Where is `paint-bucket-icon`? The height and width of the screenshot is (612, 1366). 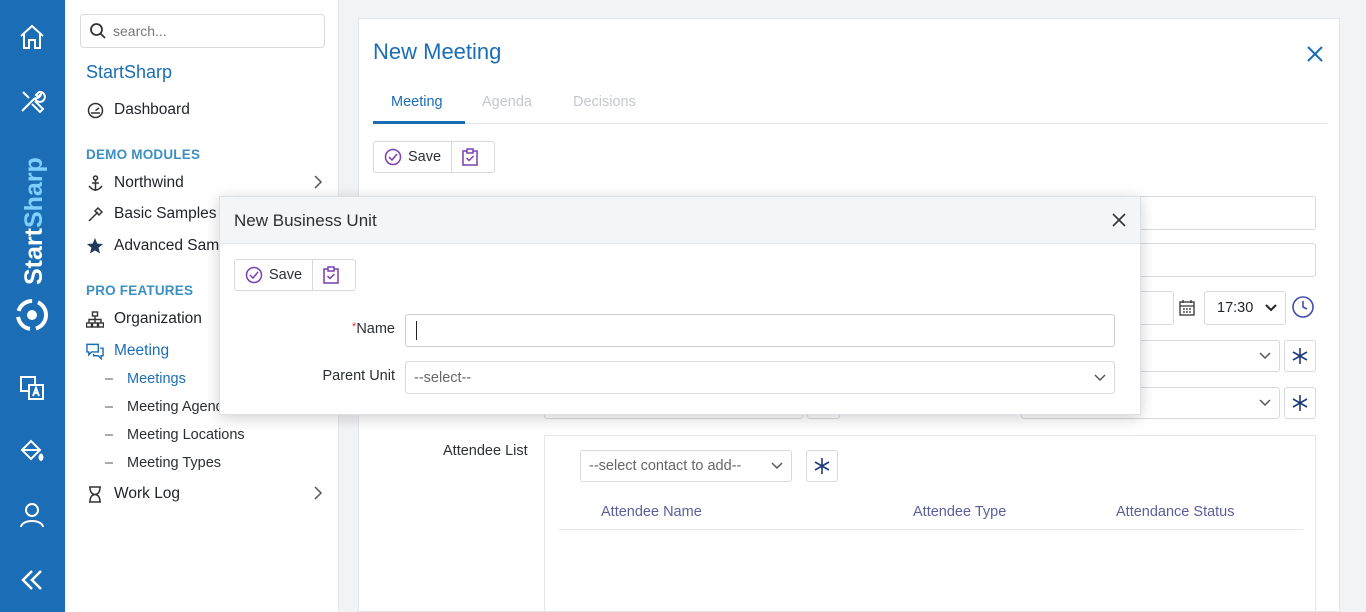 paint-bucket-icon is located at coordinates (32, 451).